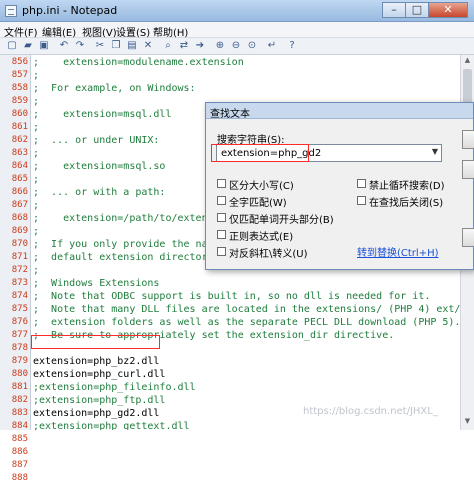 The width and height of the screenshot is (474, 483). What do you see at coordinates (221, 217) in the screenshot?
I see `checkbox-word-start` at bounding box center [221, 217].